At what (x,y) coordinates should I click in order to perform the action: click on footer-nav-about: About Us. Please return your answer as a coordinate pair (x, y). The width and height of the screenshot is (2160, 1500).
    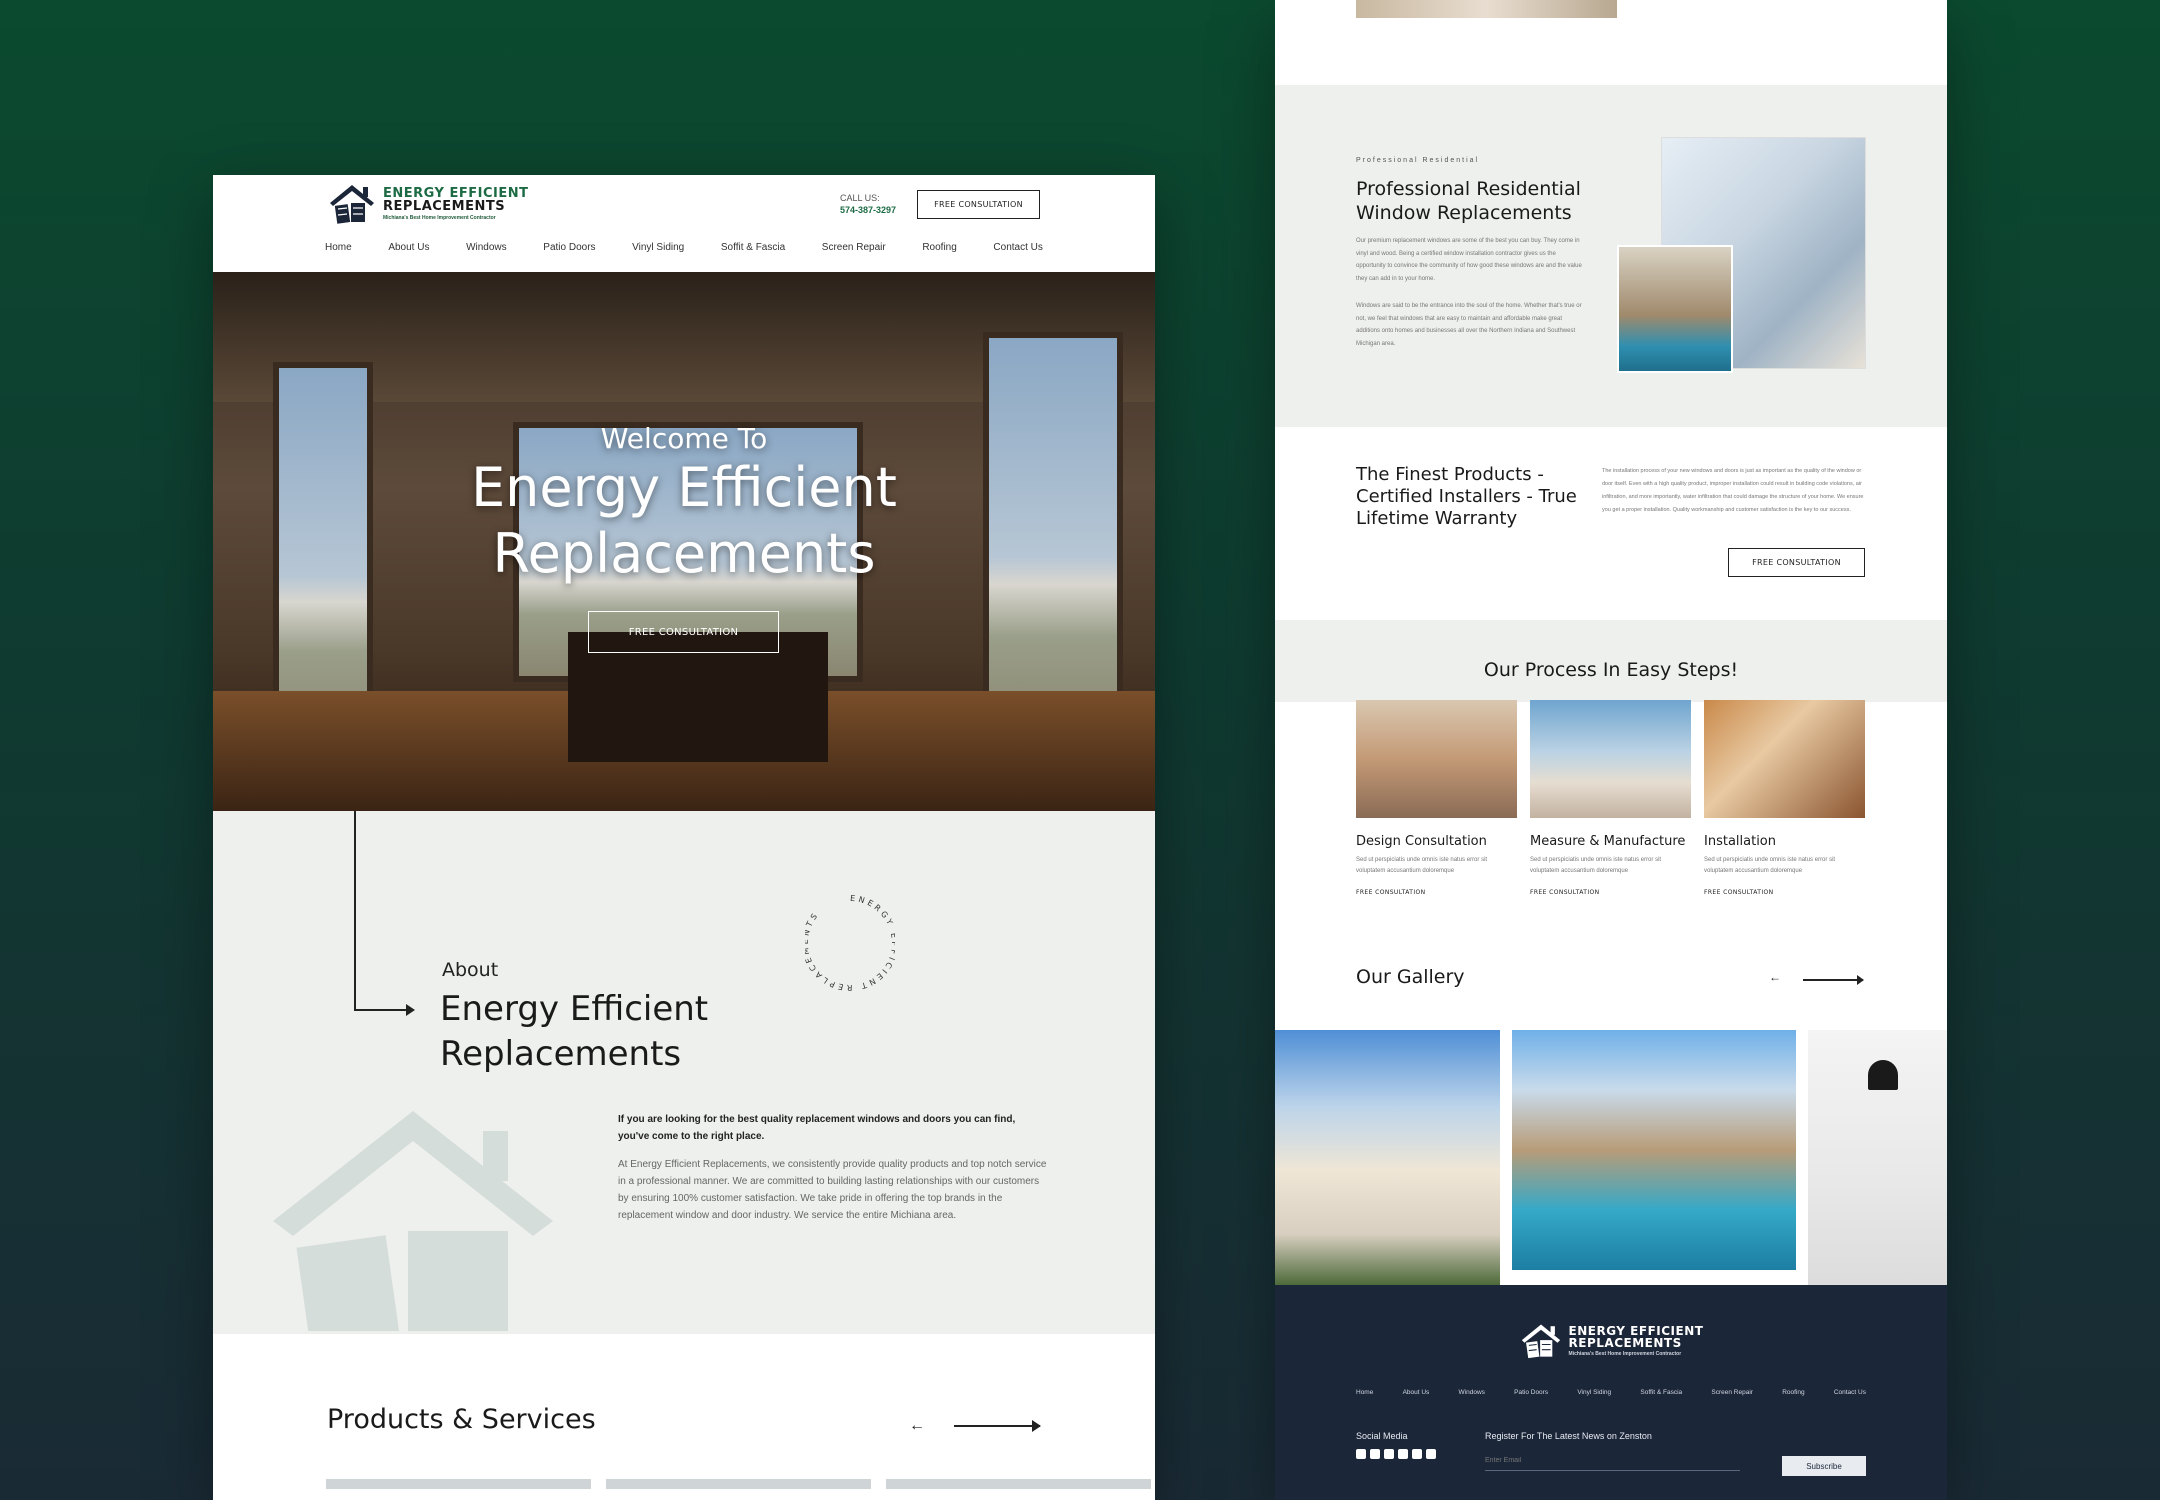
    Looking at the image, I should click on (1416, 1392).